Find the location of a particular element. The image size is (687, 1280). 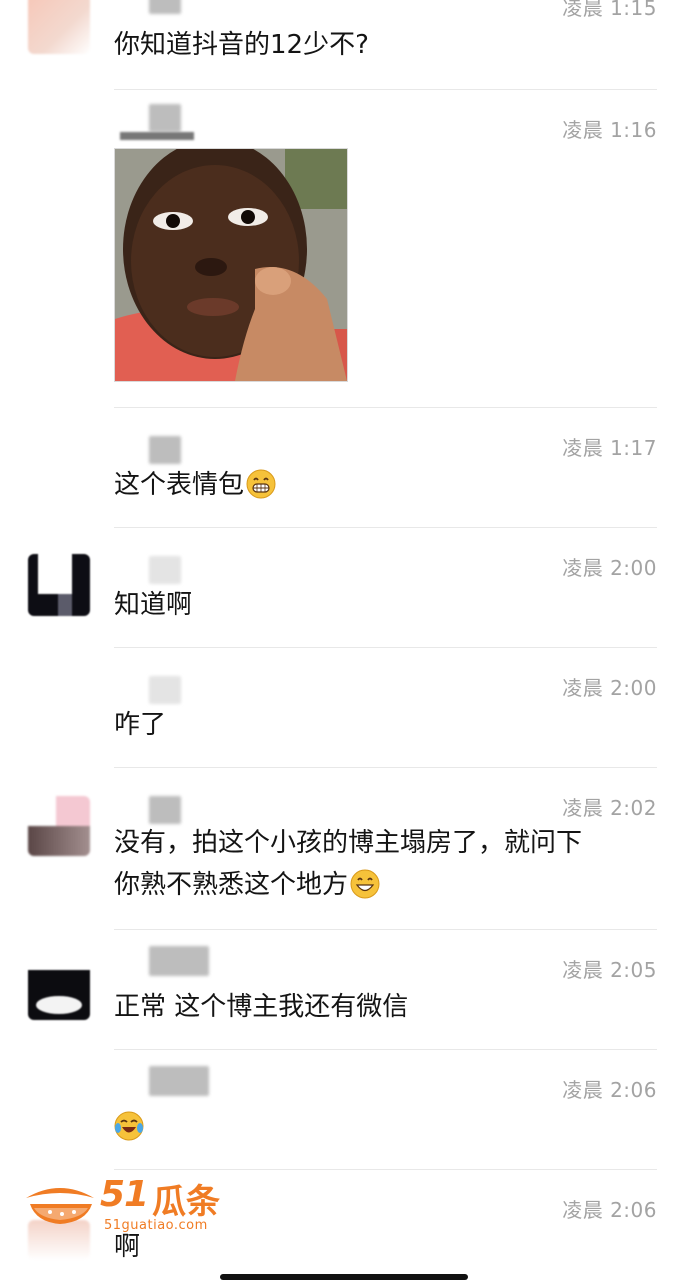

watermark-logo: 51 瓜条 51guatiao.com is located at coordinates (130, 1205).